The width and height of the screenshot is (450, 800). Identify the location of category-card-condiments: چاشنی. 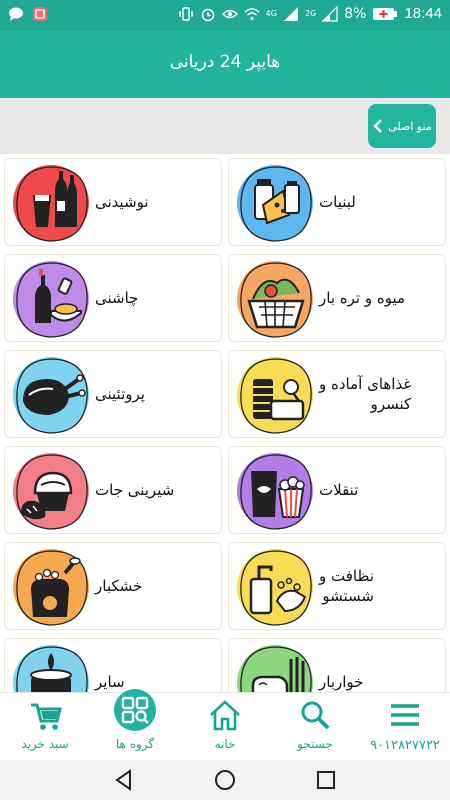
(113, 298).